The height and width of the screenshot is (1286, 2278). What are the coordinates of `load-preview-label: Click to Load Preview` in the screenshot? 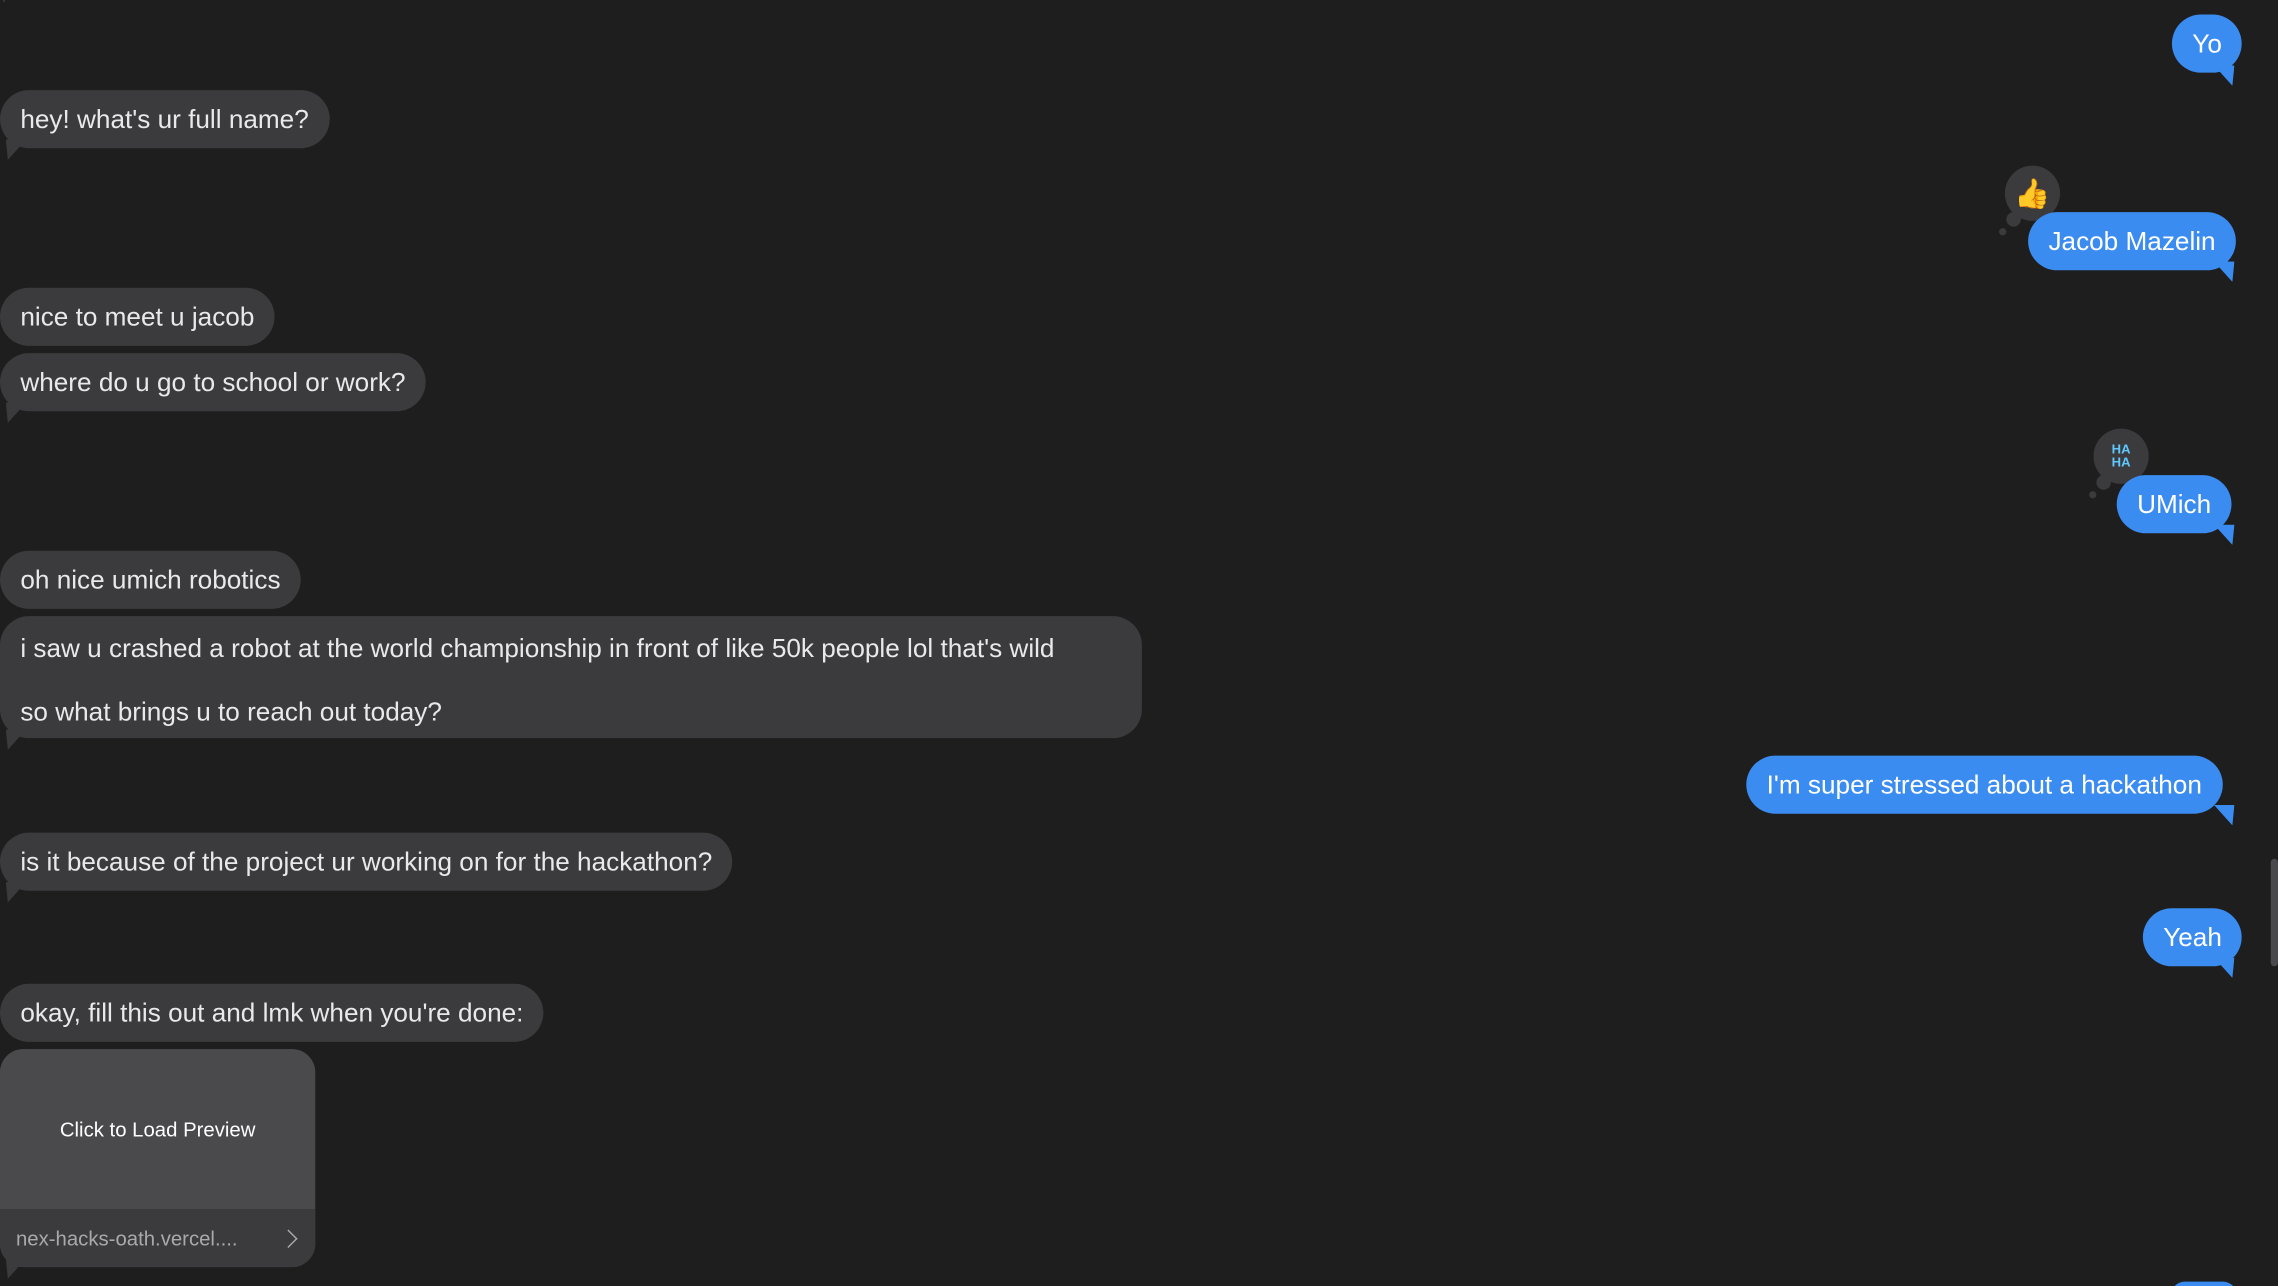 It's located at (157, 1129).